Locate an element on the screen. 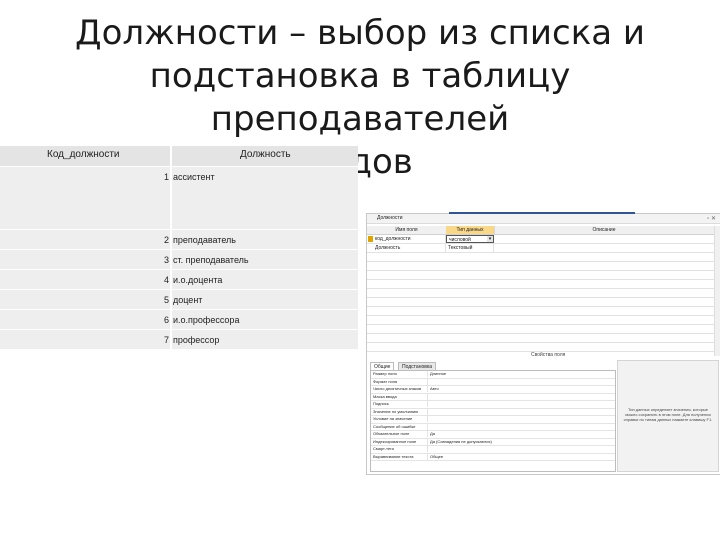 Image resolution: width=720 pixels, height=540 pixels. table-header-row: Код_должности Должность is located at coordinates (179, 156).